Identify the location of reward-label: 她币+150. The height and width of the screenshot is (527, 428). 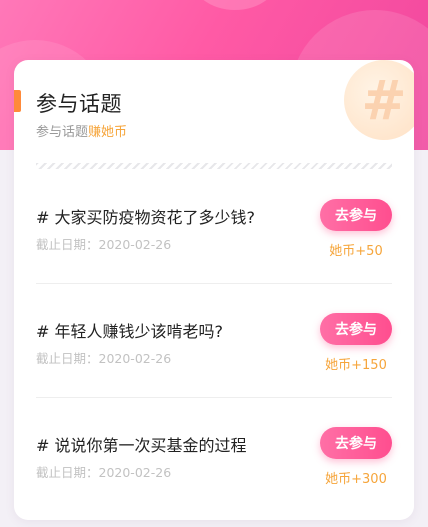
(356, 365).